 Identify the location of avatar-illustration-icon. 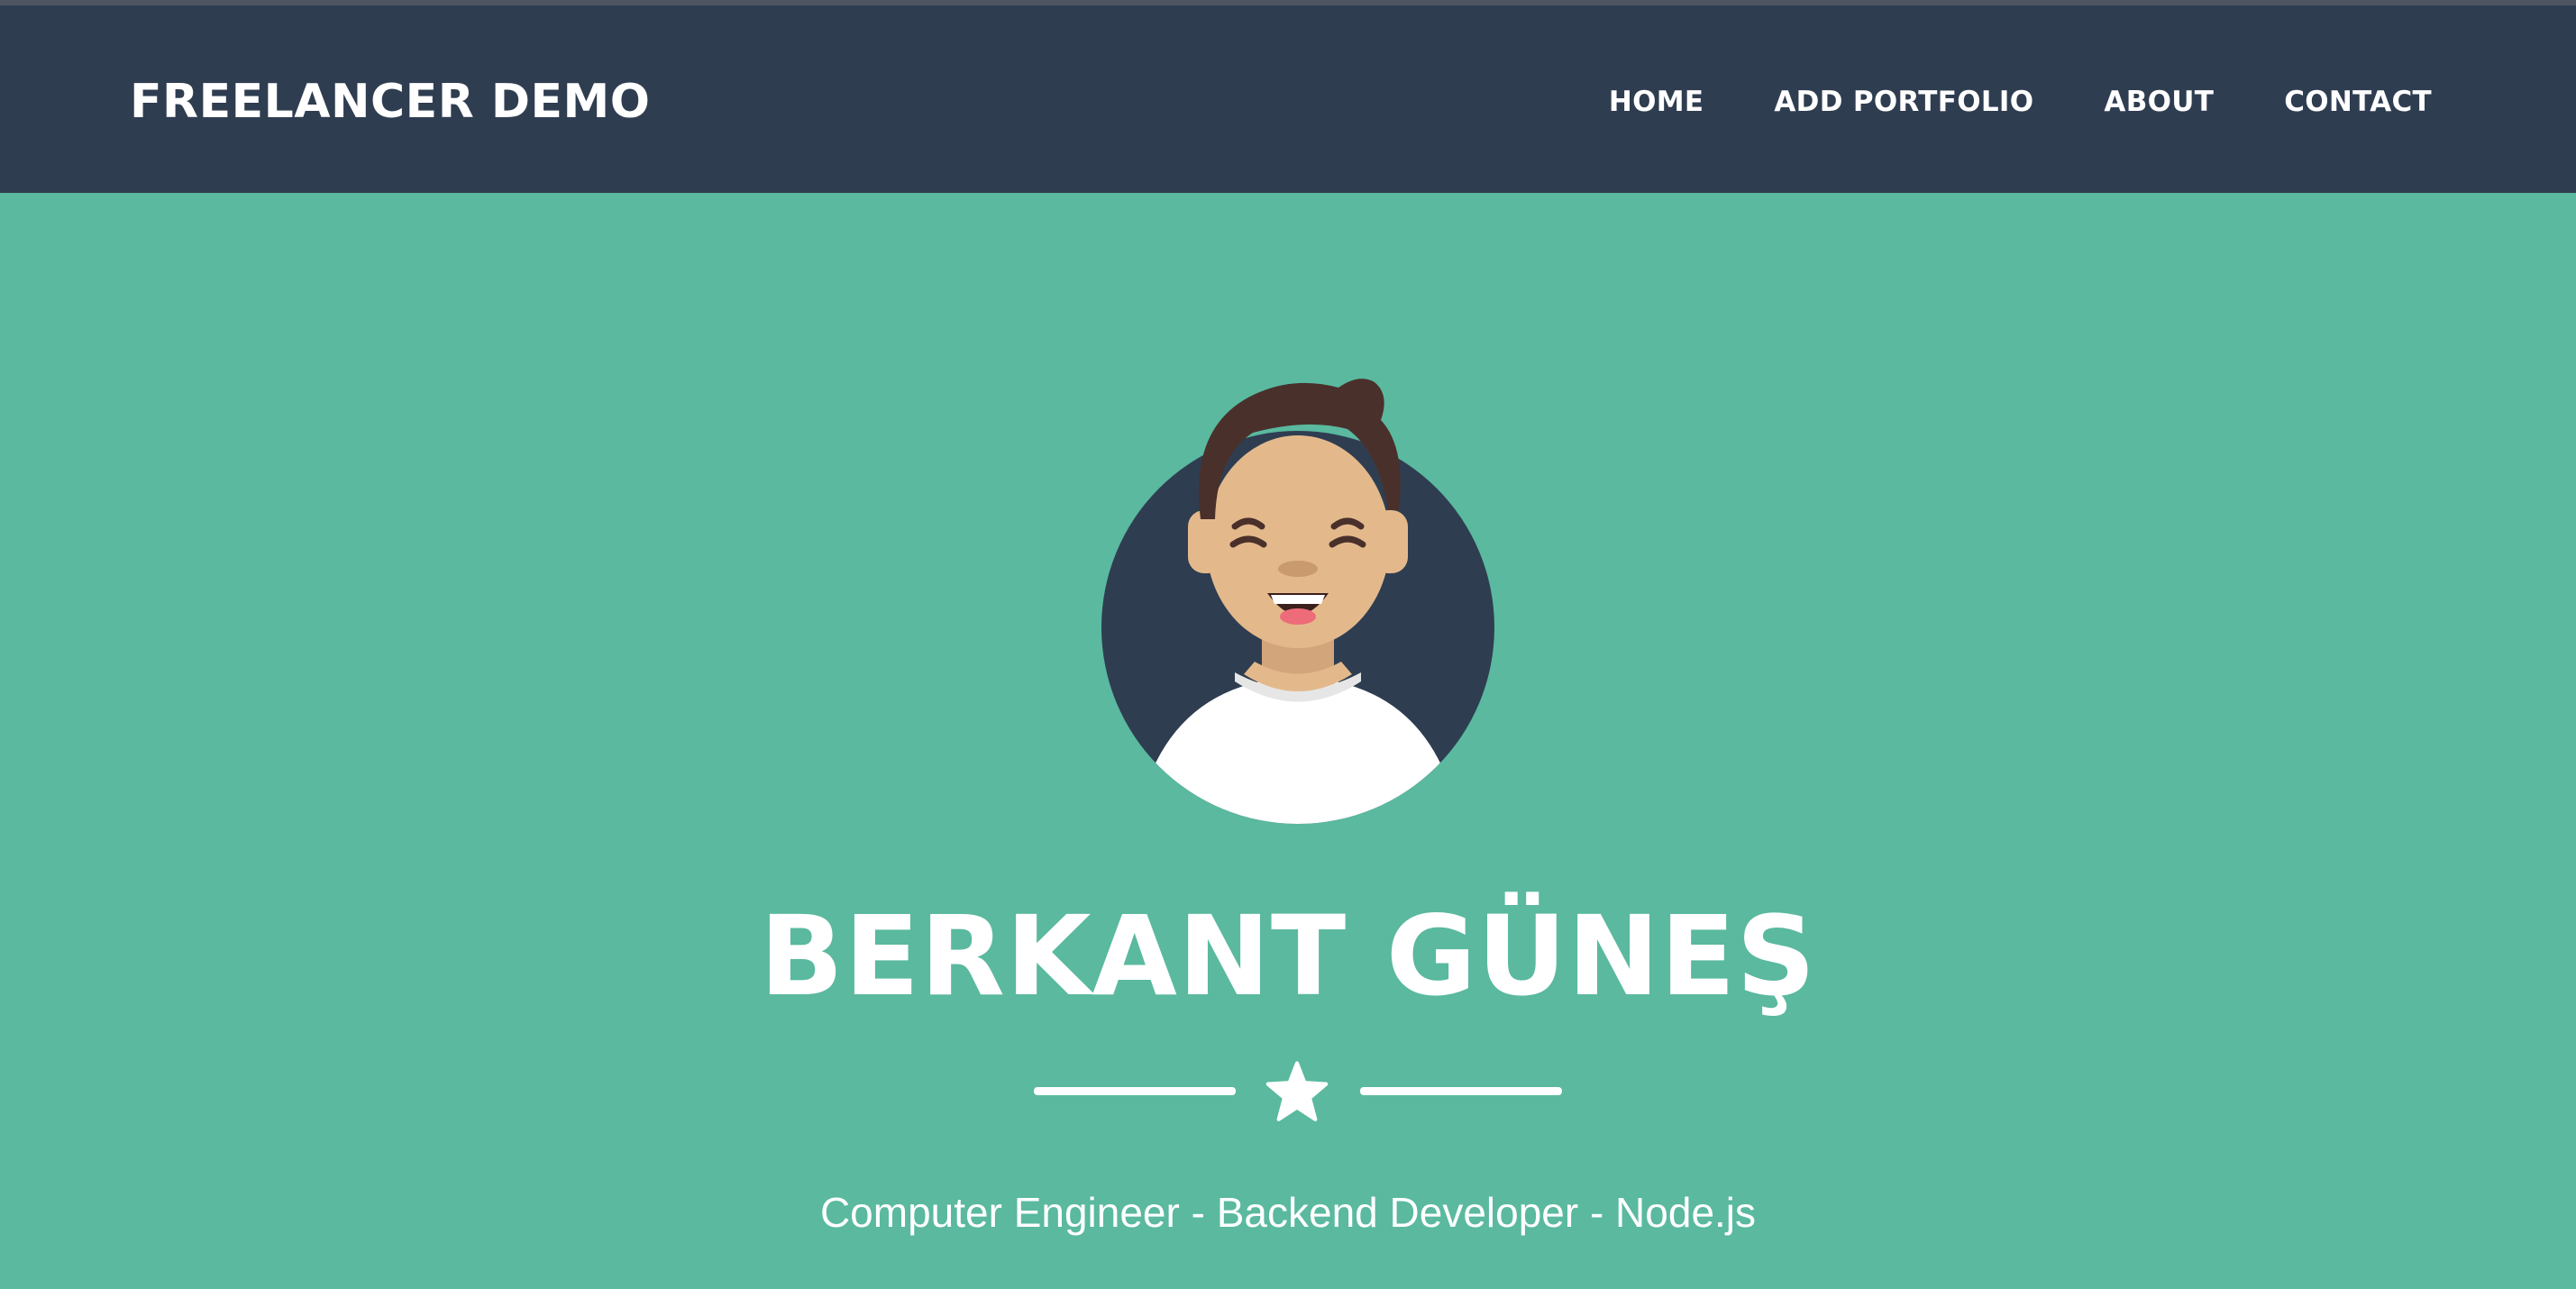
(1297, 601).